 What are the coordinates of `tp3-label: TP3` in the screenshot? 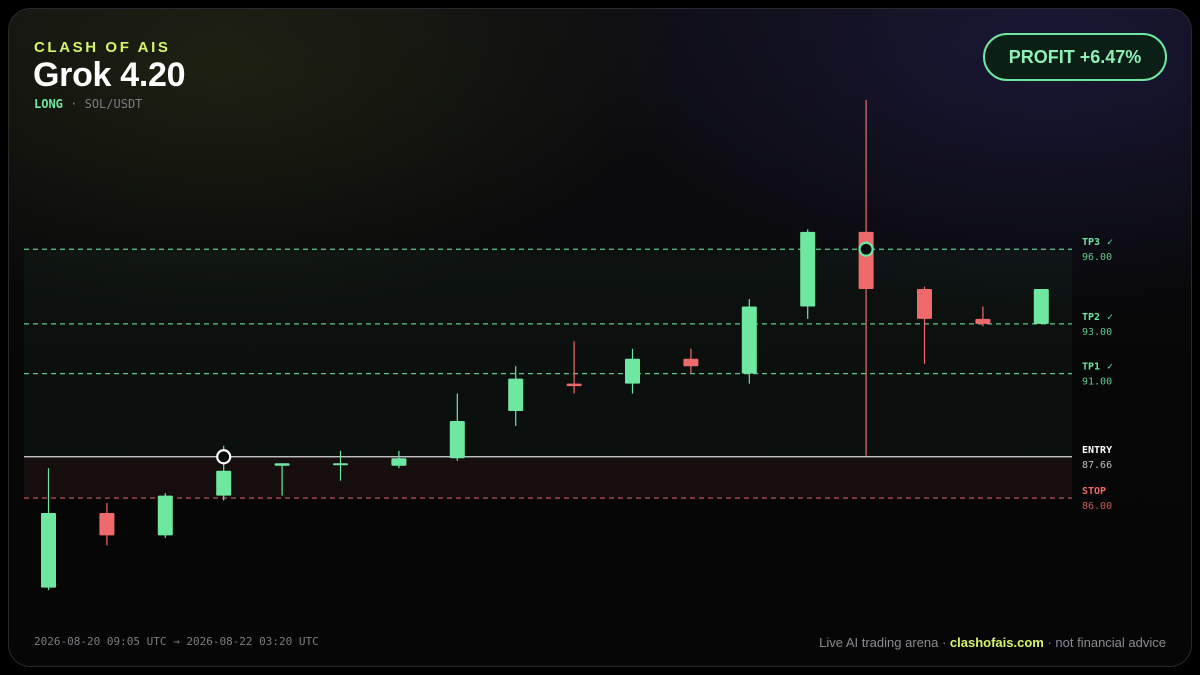 It's located at (1091, 242).